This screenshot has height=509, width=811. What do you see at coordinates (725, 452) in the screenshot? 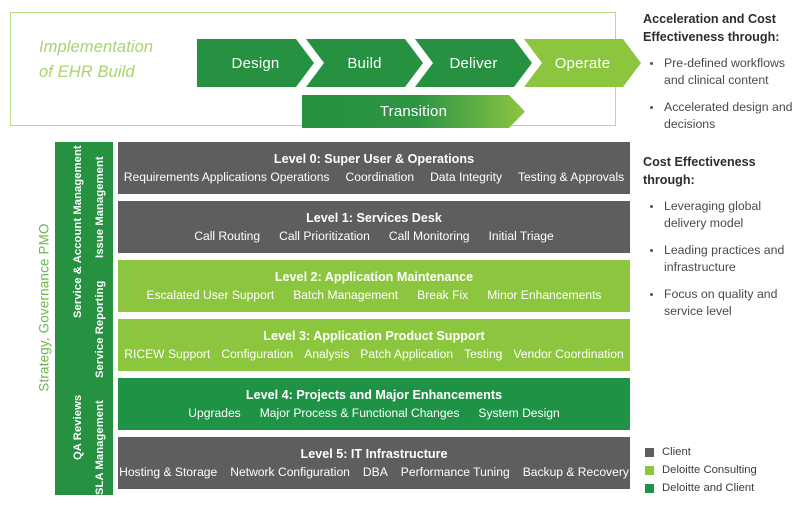
I see `legend-item-client: Client` at bounding box center [725, 452].